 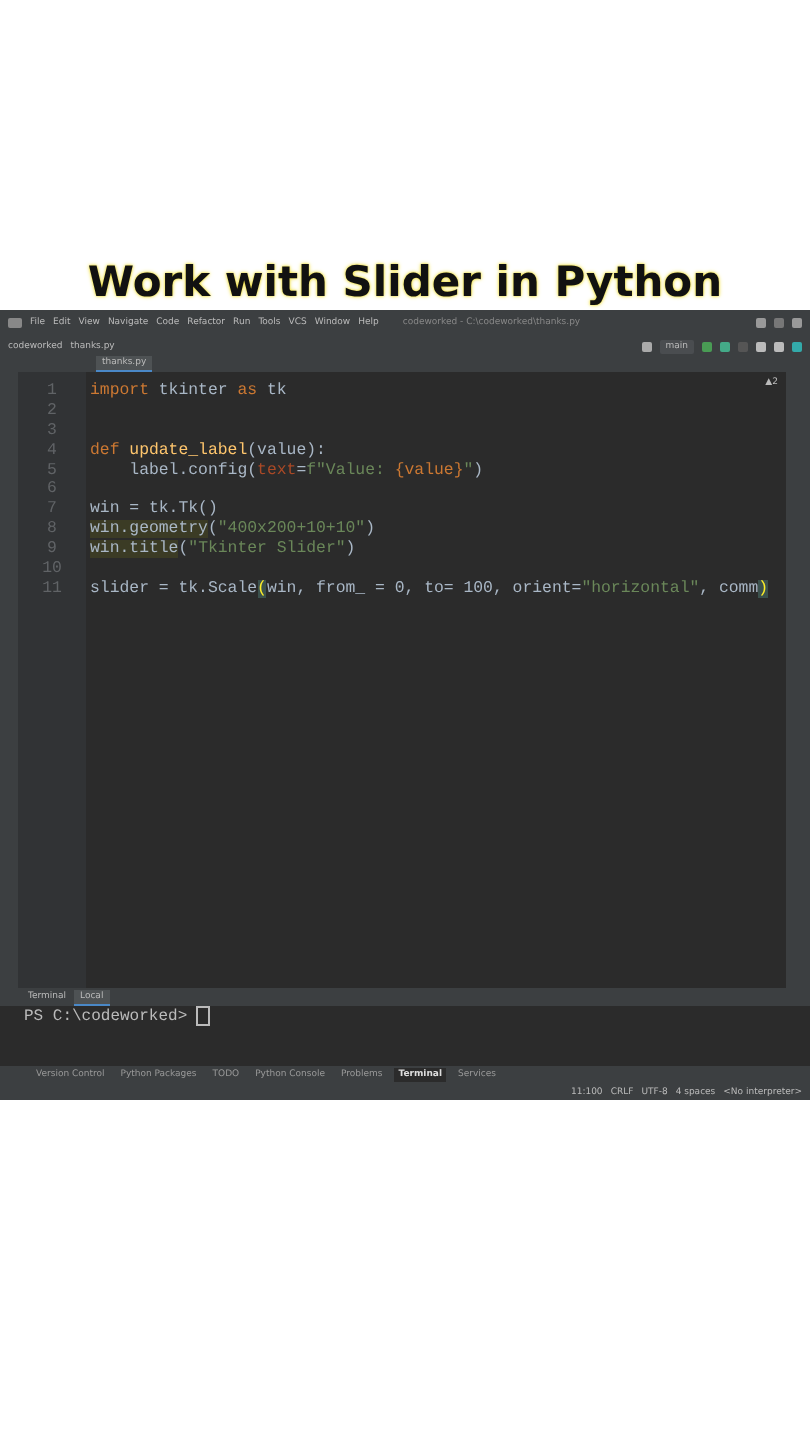 What do you see at coordinates (223, 550) in the screenshot?
I see `code-line: win.title("Tkinter Slider")` at bounding box center [223, 550].